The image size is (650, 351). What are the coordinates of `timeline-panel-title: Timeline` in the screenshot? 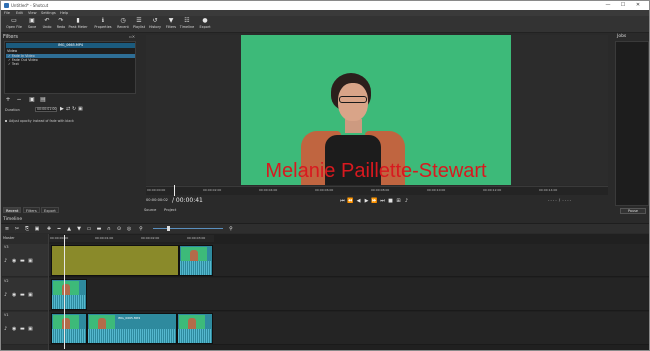 It's located at (13, 219).